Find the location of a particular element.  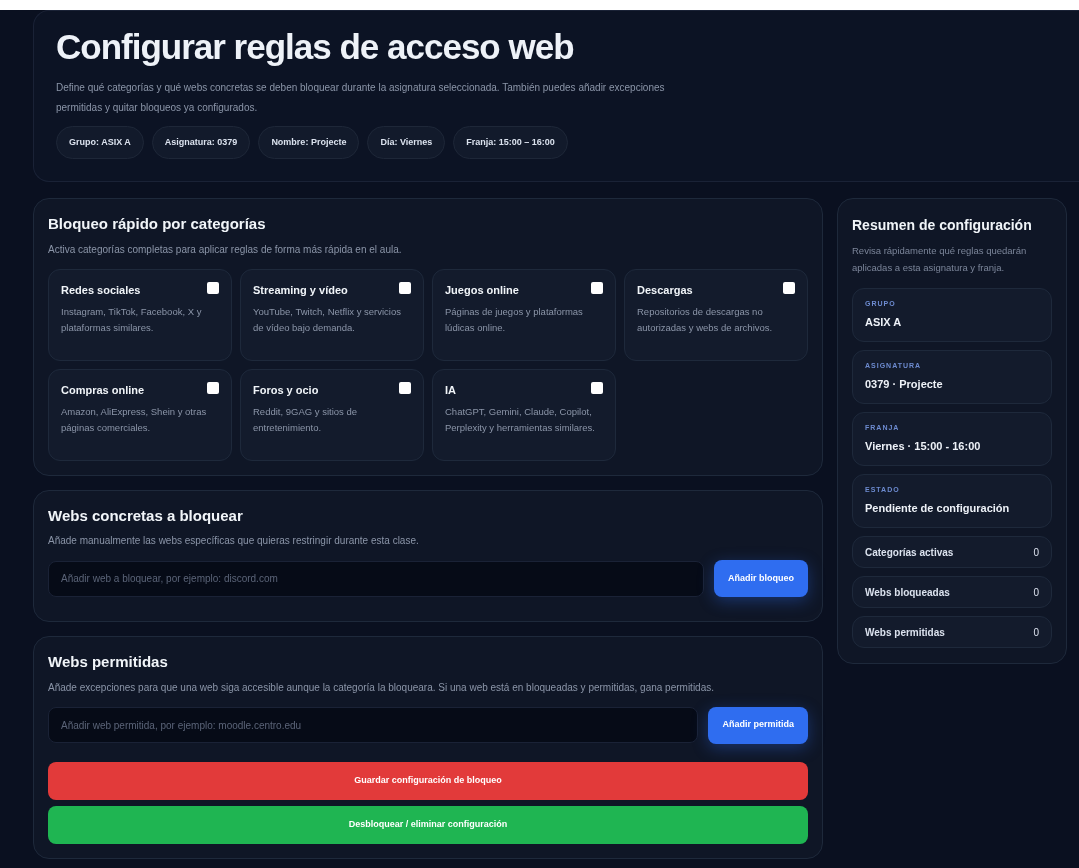

section-title: Resumen de configuración is located at coordinates (942, 225).